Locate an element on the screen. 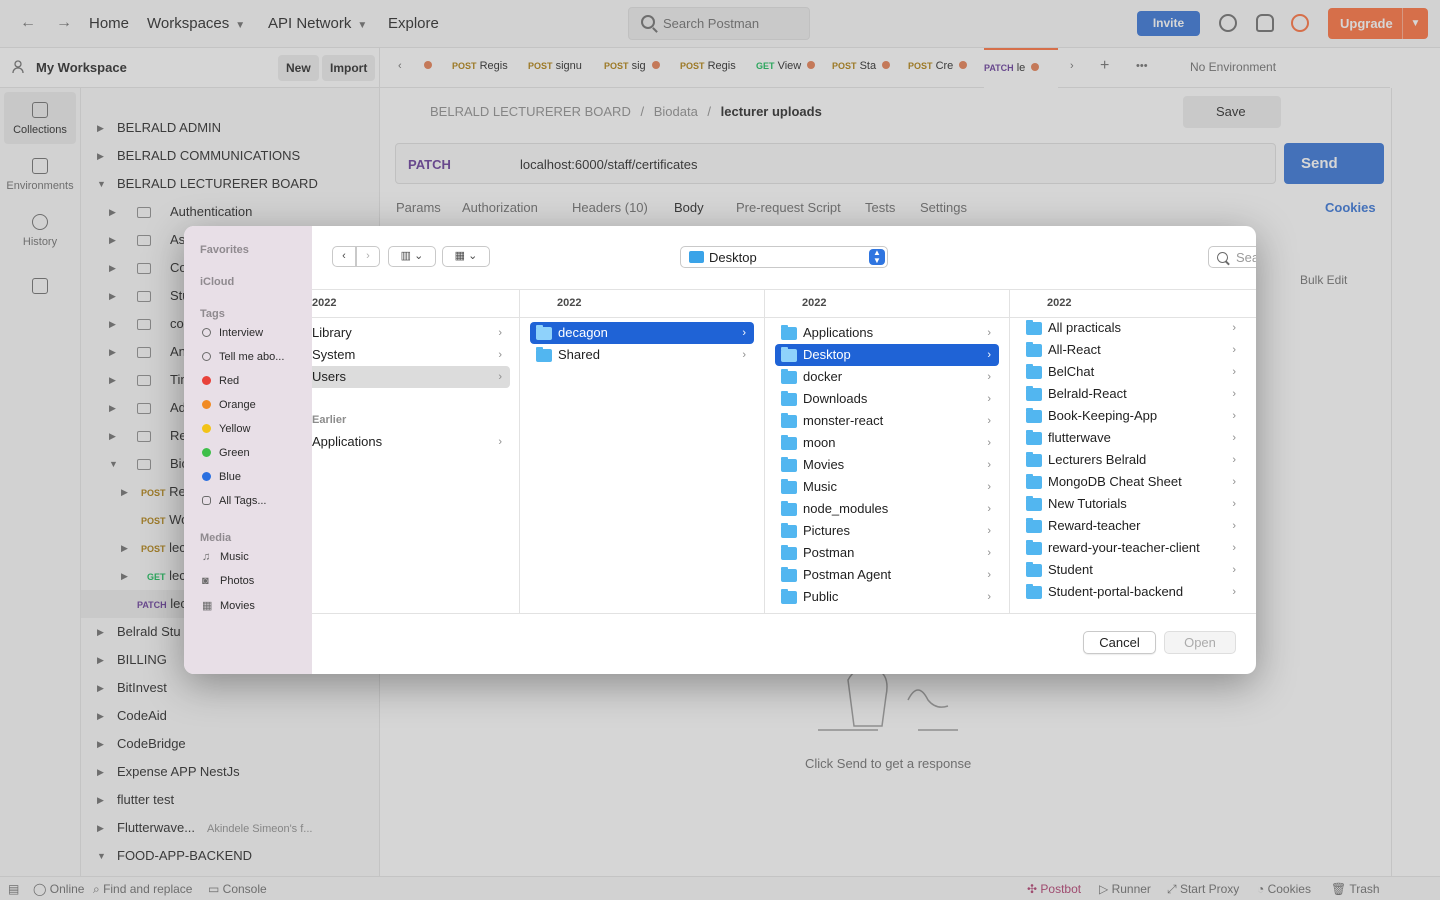 The width and height of the screenshot is (1440, 900). media-music: ♫ Music is located at coordinates (225, 557).